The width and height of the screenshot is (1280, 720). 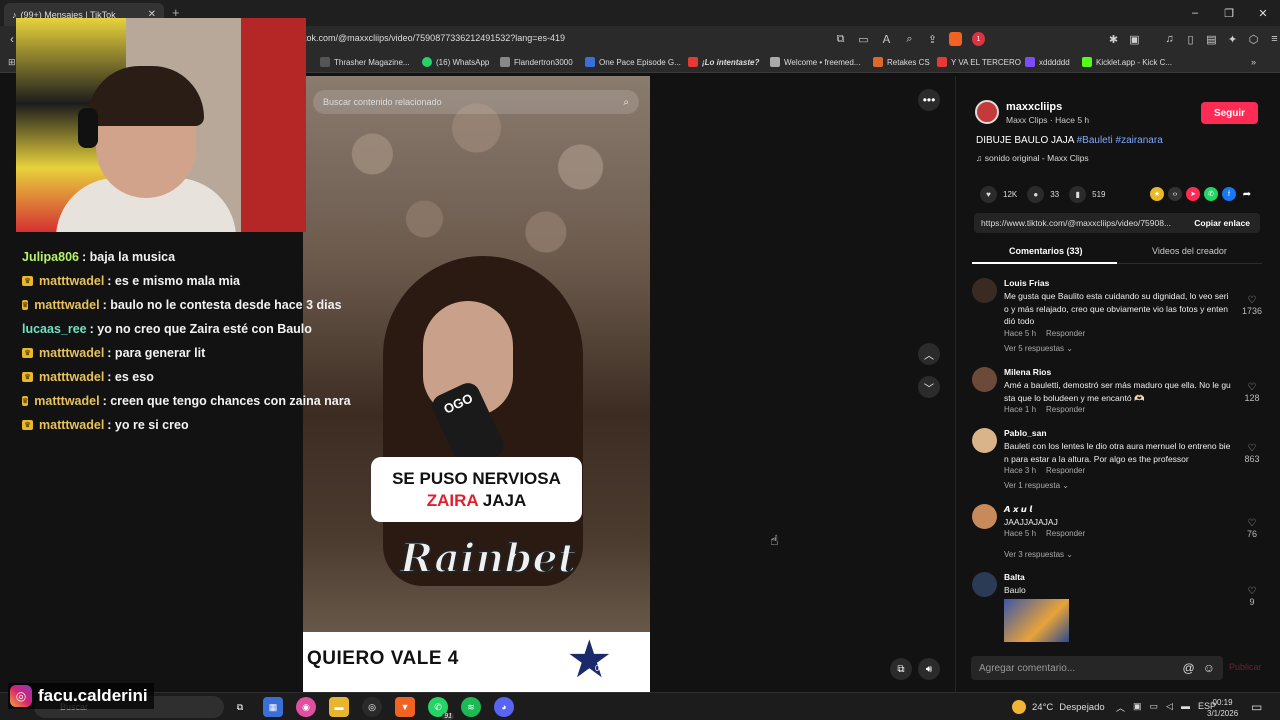 What do you see at coordinates (306, 707) in the screenshot?
I see `app-icon: ◉` at bounding box center [306, 707].